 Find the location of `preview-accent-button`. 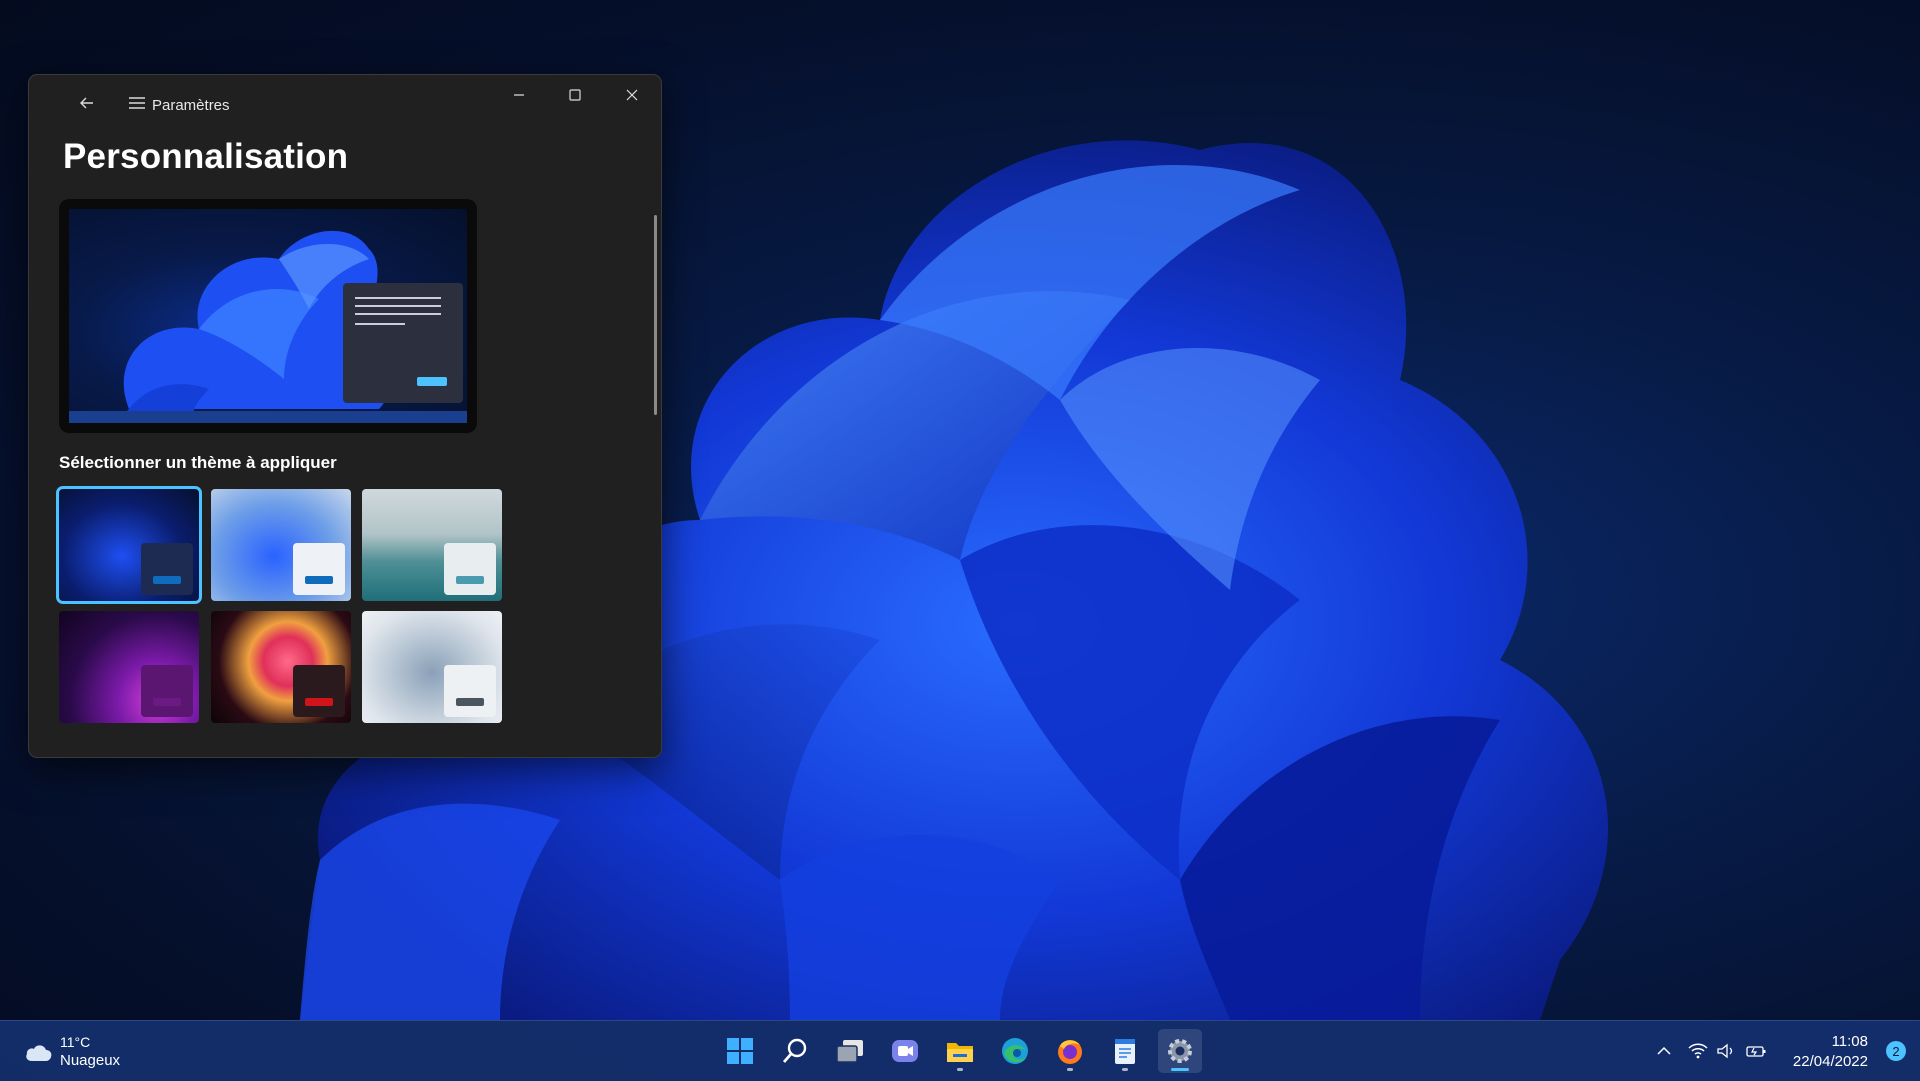

preview-accent-button is located at coordinates (432, 381).